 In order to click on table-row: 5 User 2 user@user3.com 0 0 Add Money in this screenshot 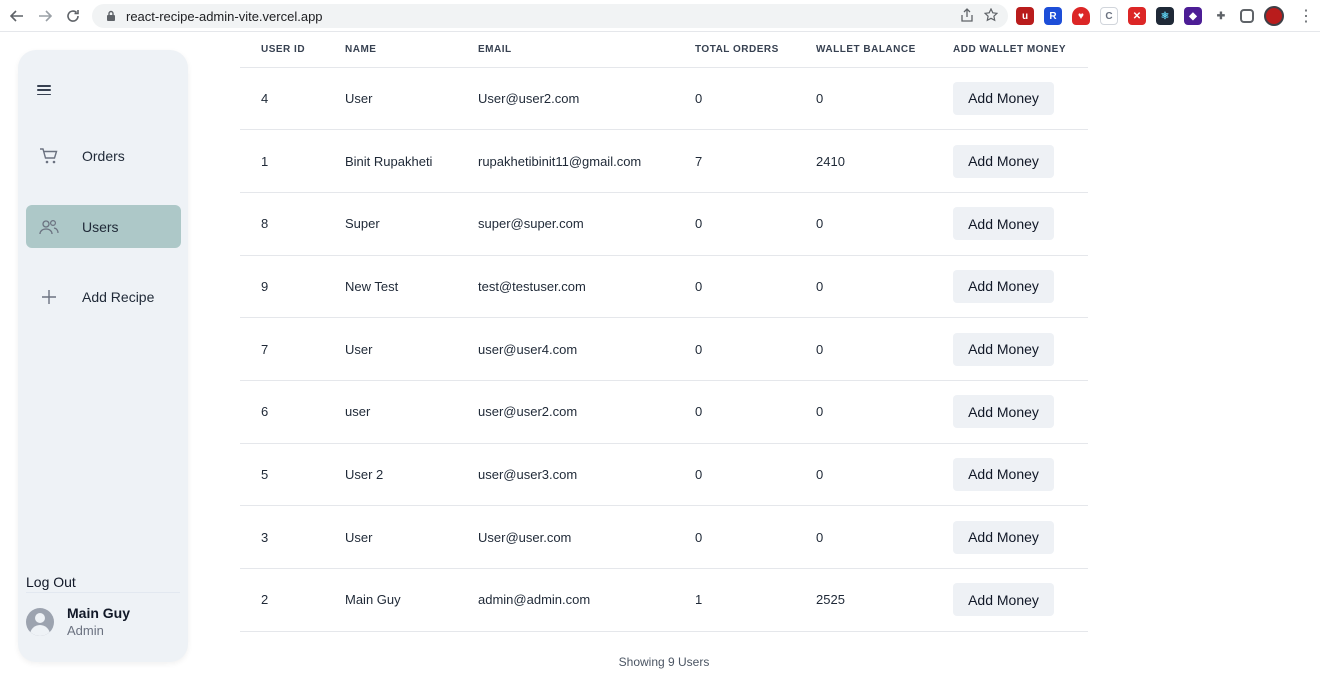, I will do `click(664, 475)`.